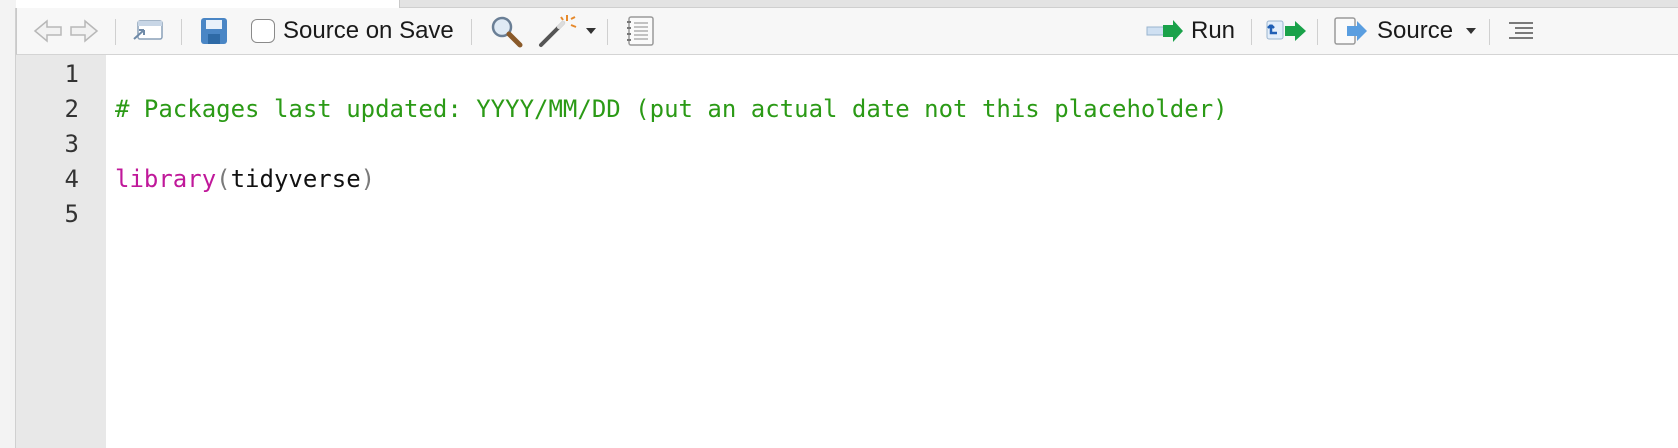 The width and height of the screenshot is (1678, 448). What do you see at coordinates (368, 30) in the screenshot?
I see `source-on-save-label: Source on Save` at bounding box center [368, 30].